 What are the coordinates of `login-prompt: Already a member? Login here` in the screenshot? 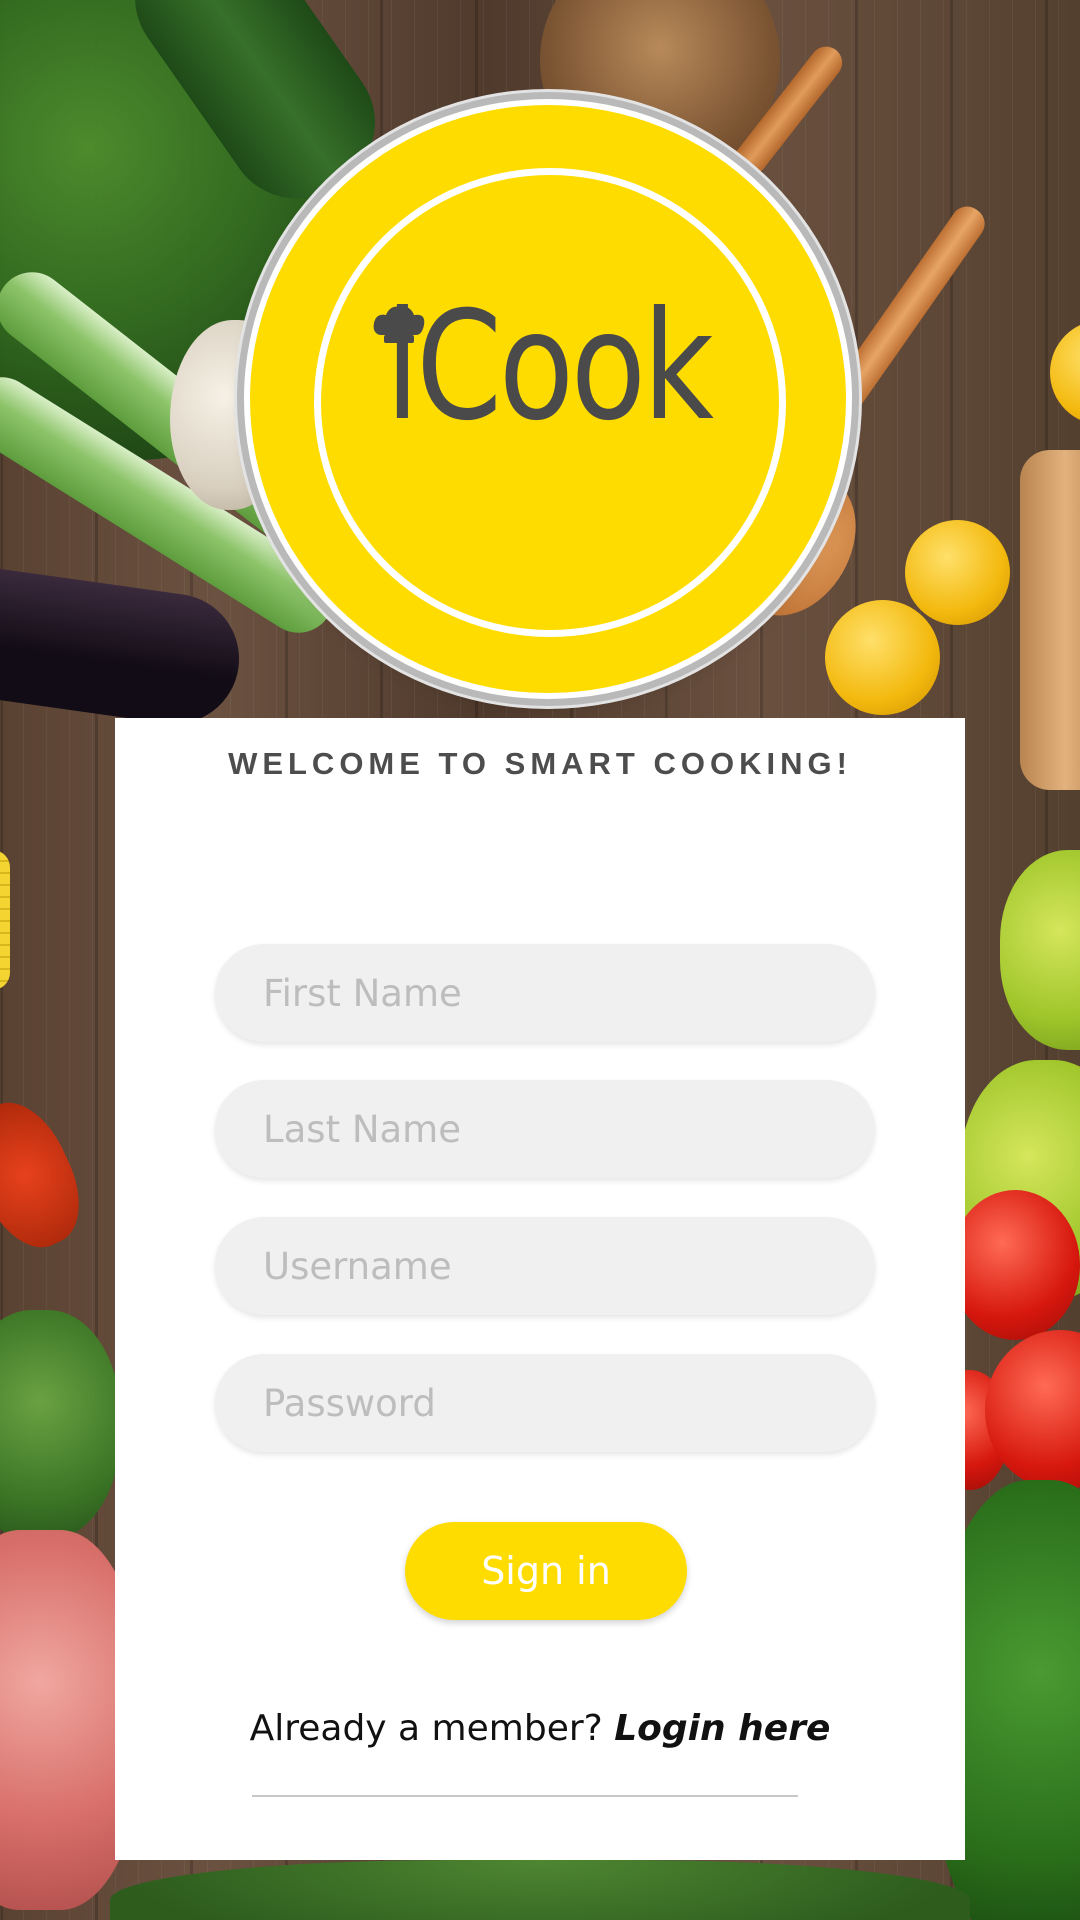 It's located at (540, 1728).